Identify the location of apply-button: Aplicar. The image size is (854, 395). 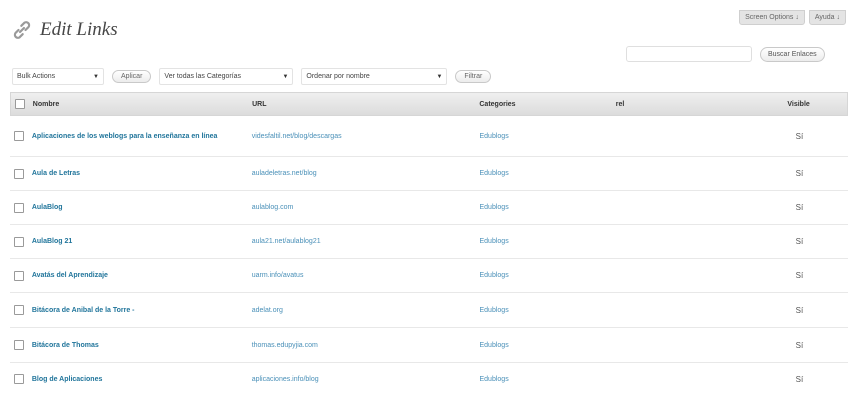
(132, 76).